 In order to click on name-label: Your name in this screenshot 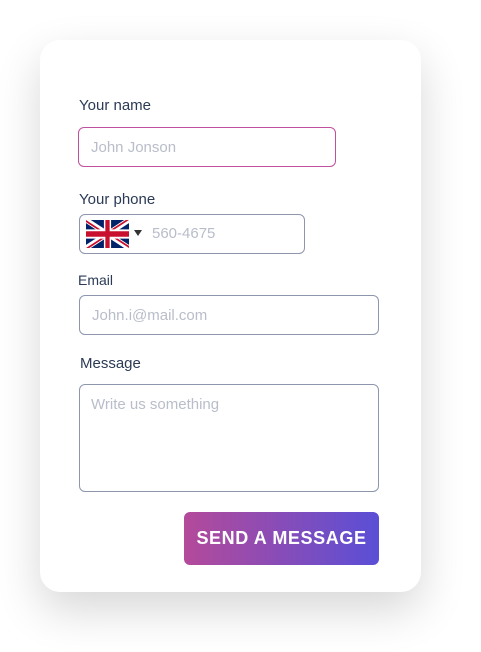, I will do `click(115, 105)`.